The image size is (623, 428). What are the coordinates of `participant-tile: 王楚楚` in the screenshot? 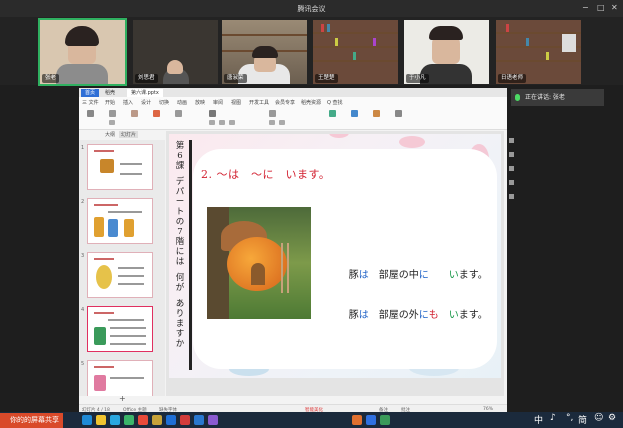 It's located at (355, 52).